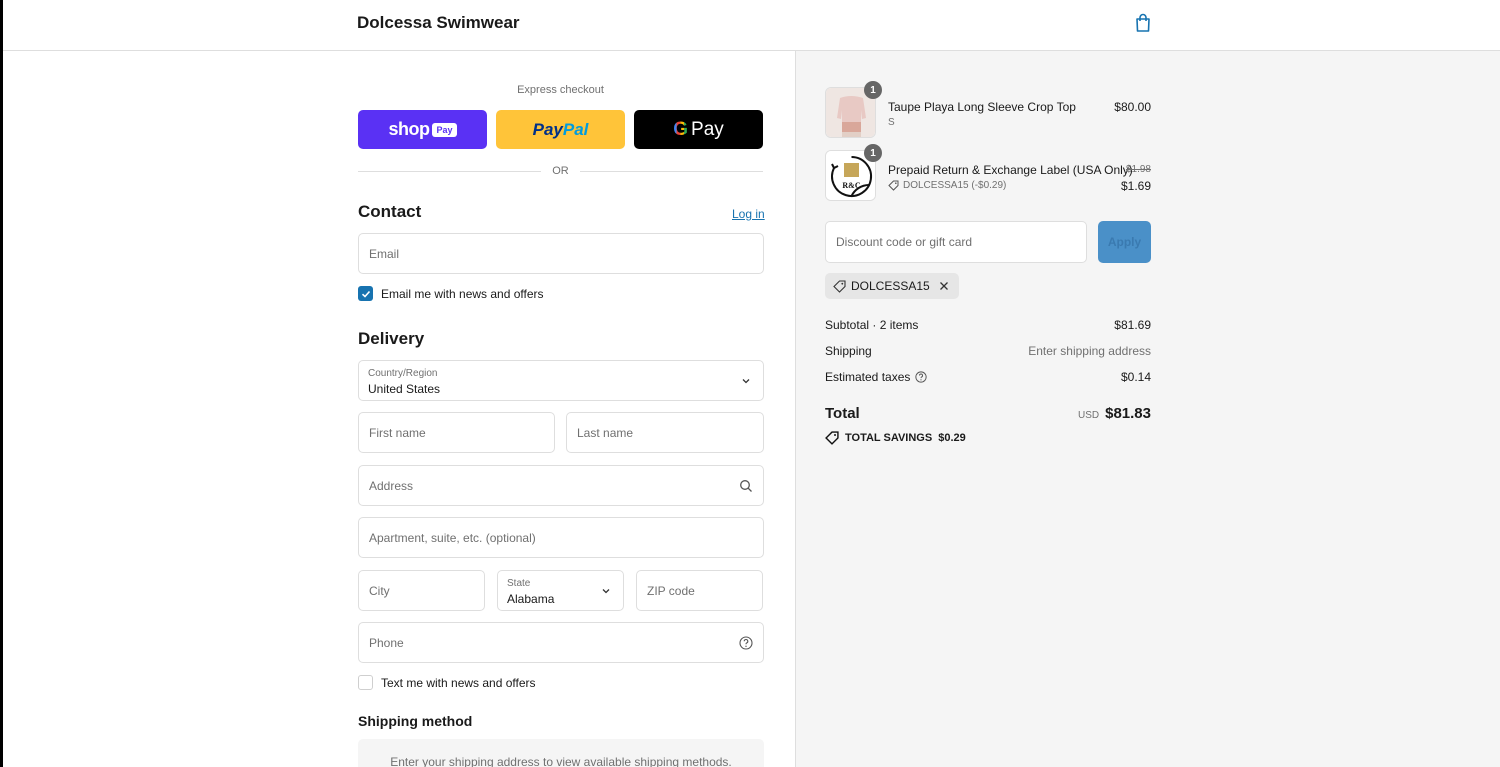 The height and width of the screenshot is (767, 1500). I want to click on shipping-value: Enter shipping address, so click(1089, 351).